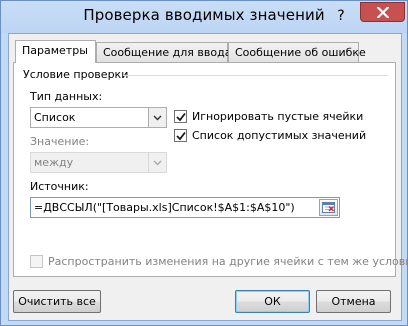  Describe the element at coordinates (76, 74) in the screenshot. I see `validation-criteria-heading: Условие проверки` at that location.